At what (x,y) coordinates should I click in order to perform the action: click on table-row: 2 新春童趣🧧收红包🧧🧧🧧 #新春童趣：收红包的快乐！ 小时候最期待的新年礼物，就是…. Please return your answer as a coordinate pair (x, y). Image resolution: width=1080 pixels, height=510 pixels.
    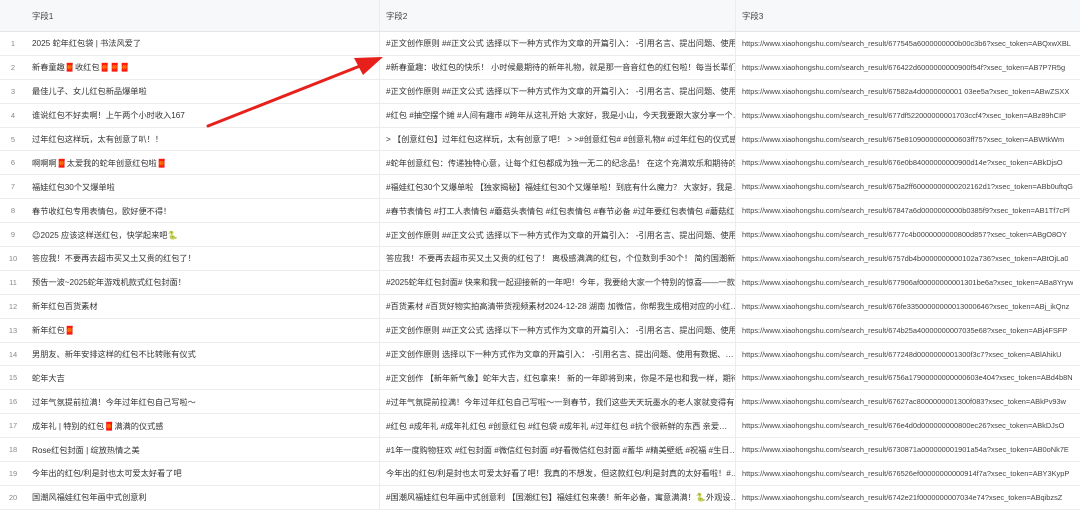
    Looking at the image, I should click on (540, 67).